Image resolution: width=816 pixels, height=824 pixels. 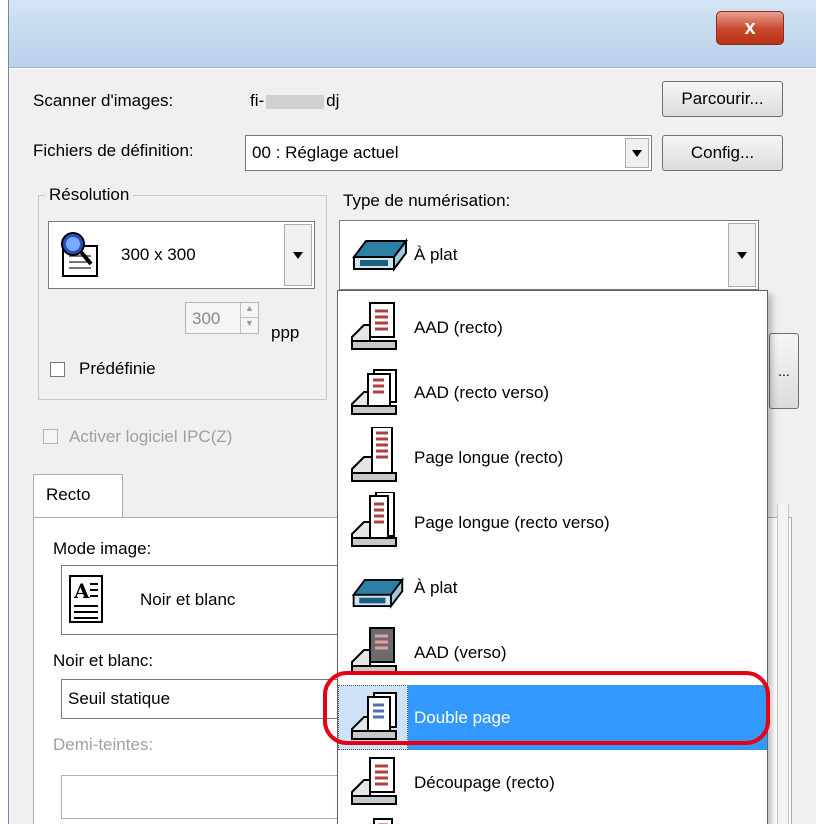 I want to click on list-item-cropping-simplex: Découpage (recto), so click(x=552, y=782).